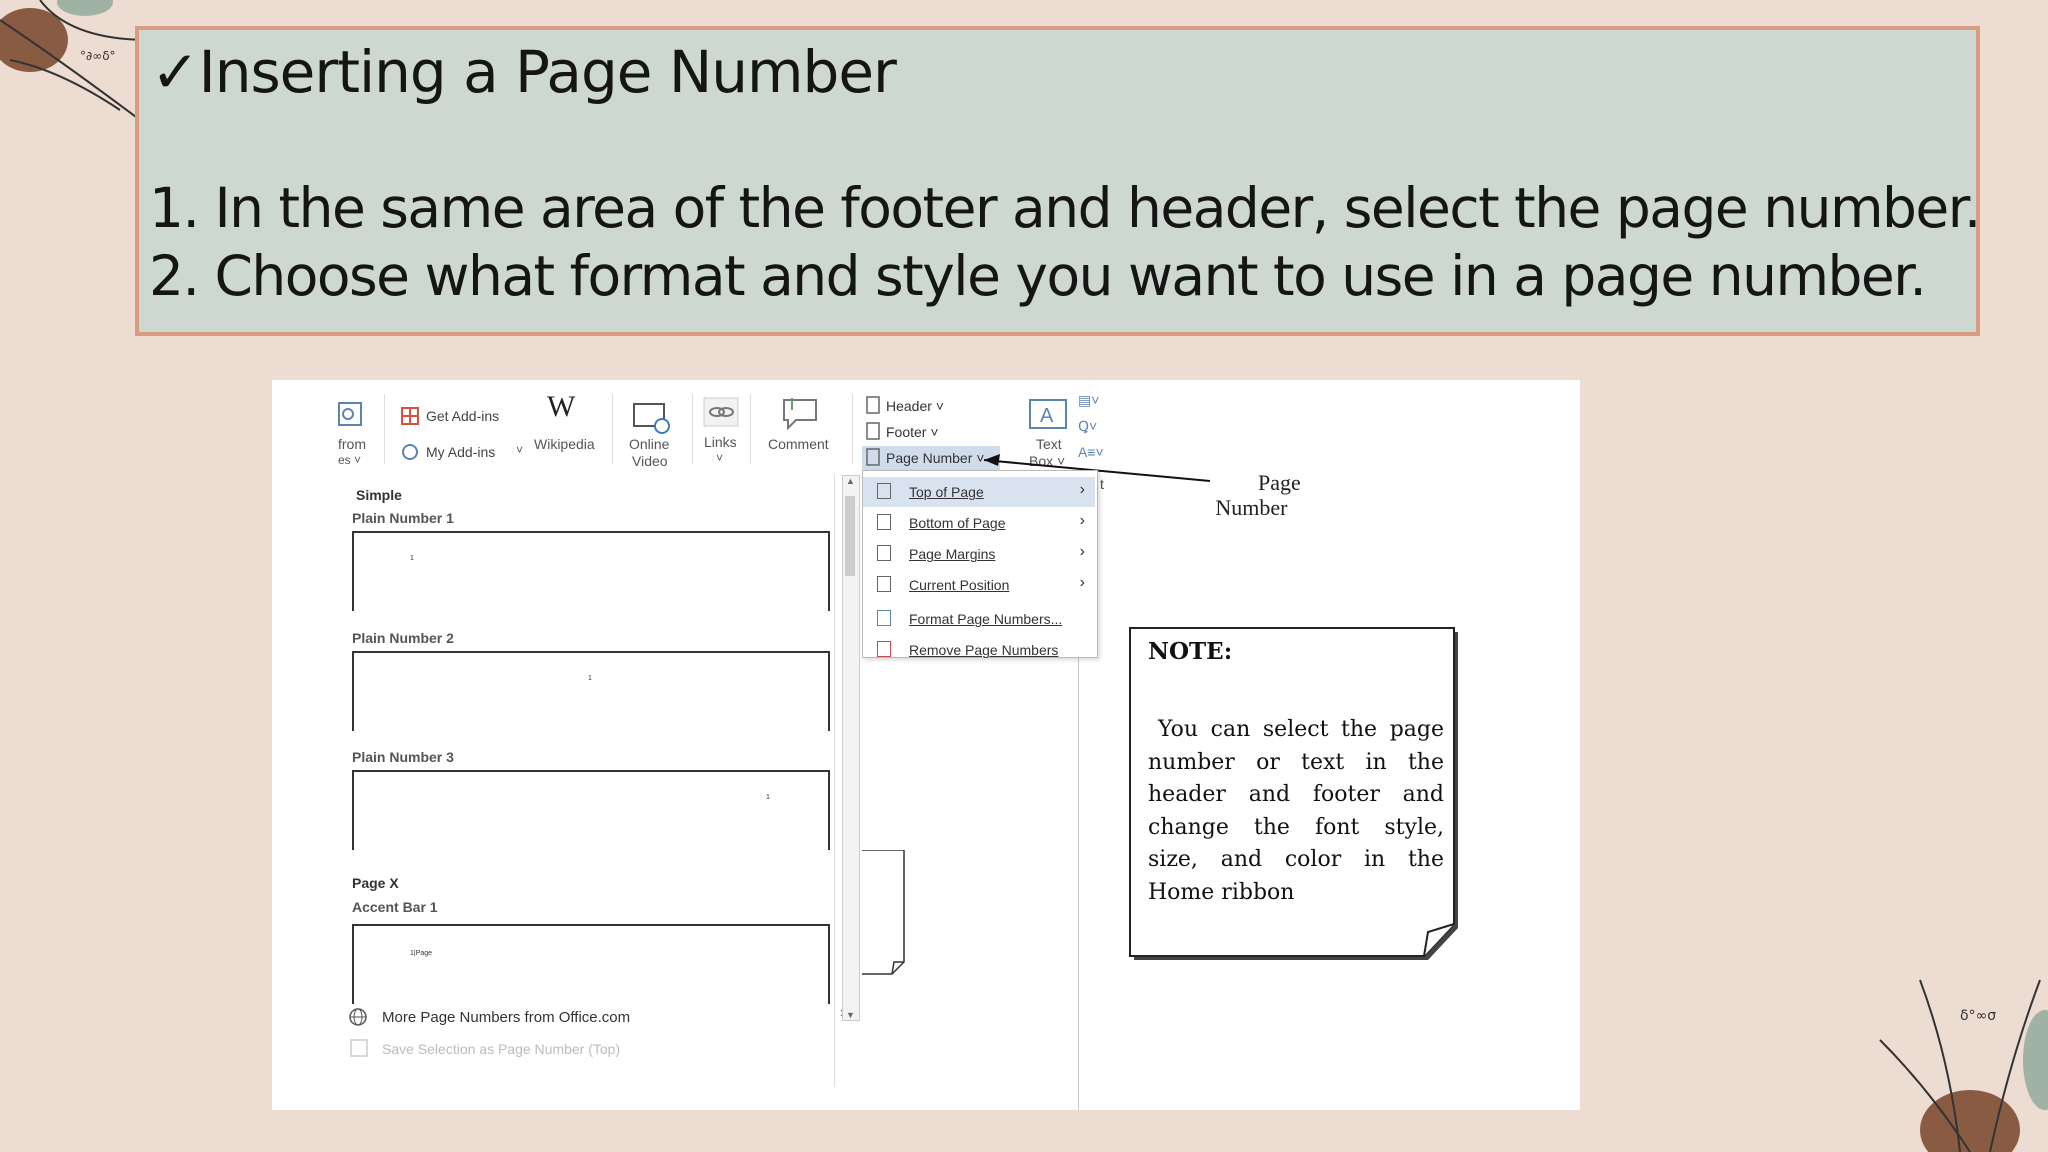 This screenshot has width=2048, height=1152. What do you see at coordinates (884, 618) in the screenshot?
I see `format-icon` at bounding box center [884, 618].